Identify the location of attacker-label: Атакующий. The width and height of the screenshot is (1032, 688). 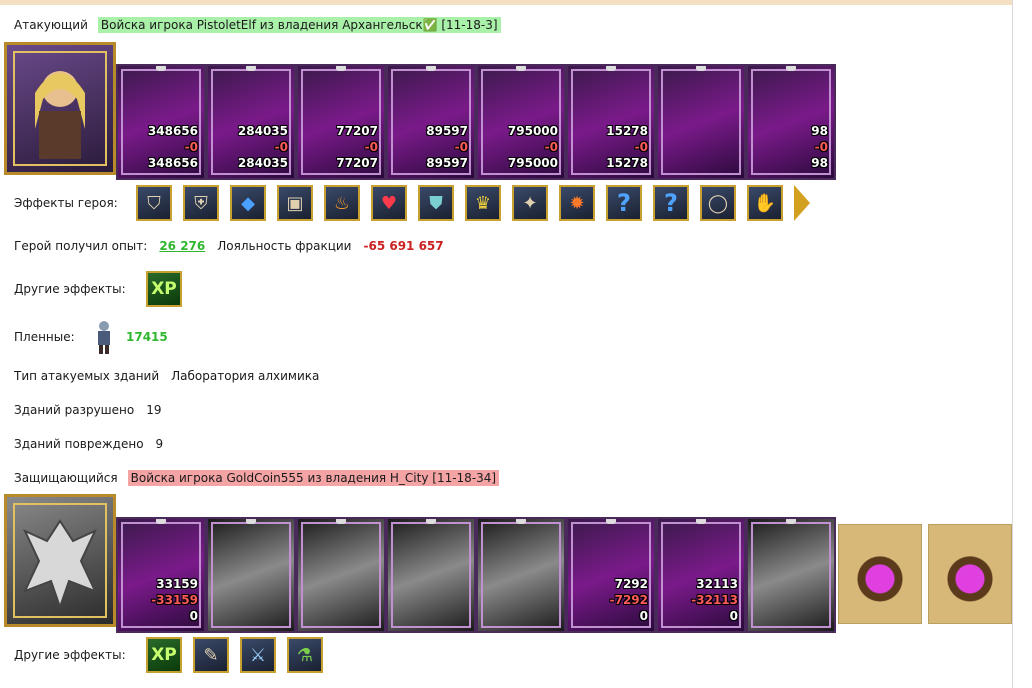
(51, 25).